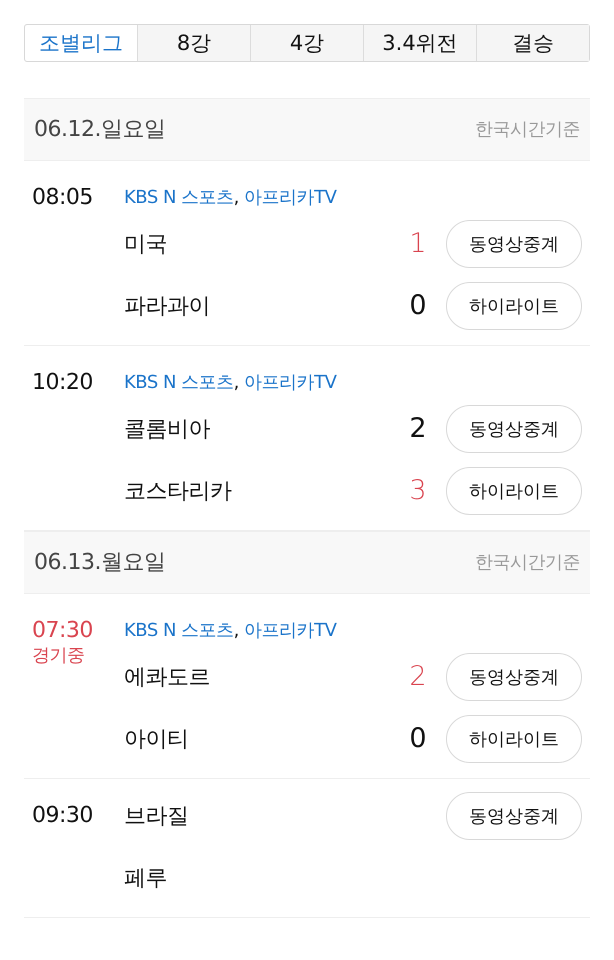  Describe the element at coordinates (63, 631) in the screenshot. I see `match-time: 07:30` at that location.